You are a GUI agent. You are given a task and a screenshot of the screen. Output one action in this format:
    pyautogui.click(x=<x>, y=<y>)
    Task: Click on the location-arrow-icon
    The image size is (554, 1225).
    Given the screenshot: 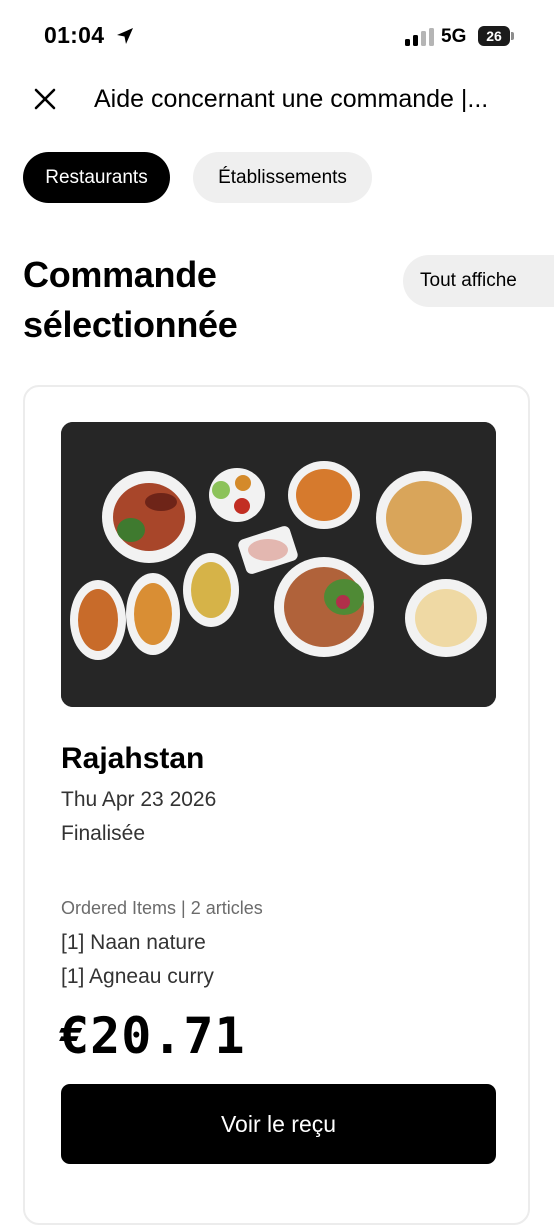 What is the action you would take?
    pyautogui.click(x=125, y=36)
    